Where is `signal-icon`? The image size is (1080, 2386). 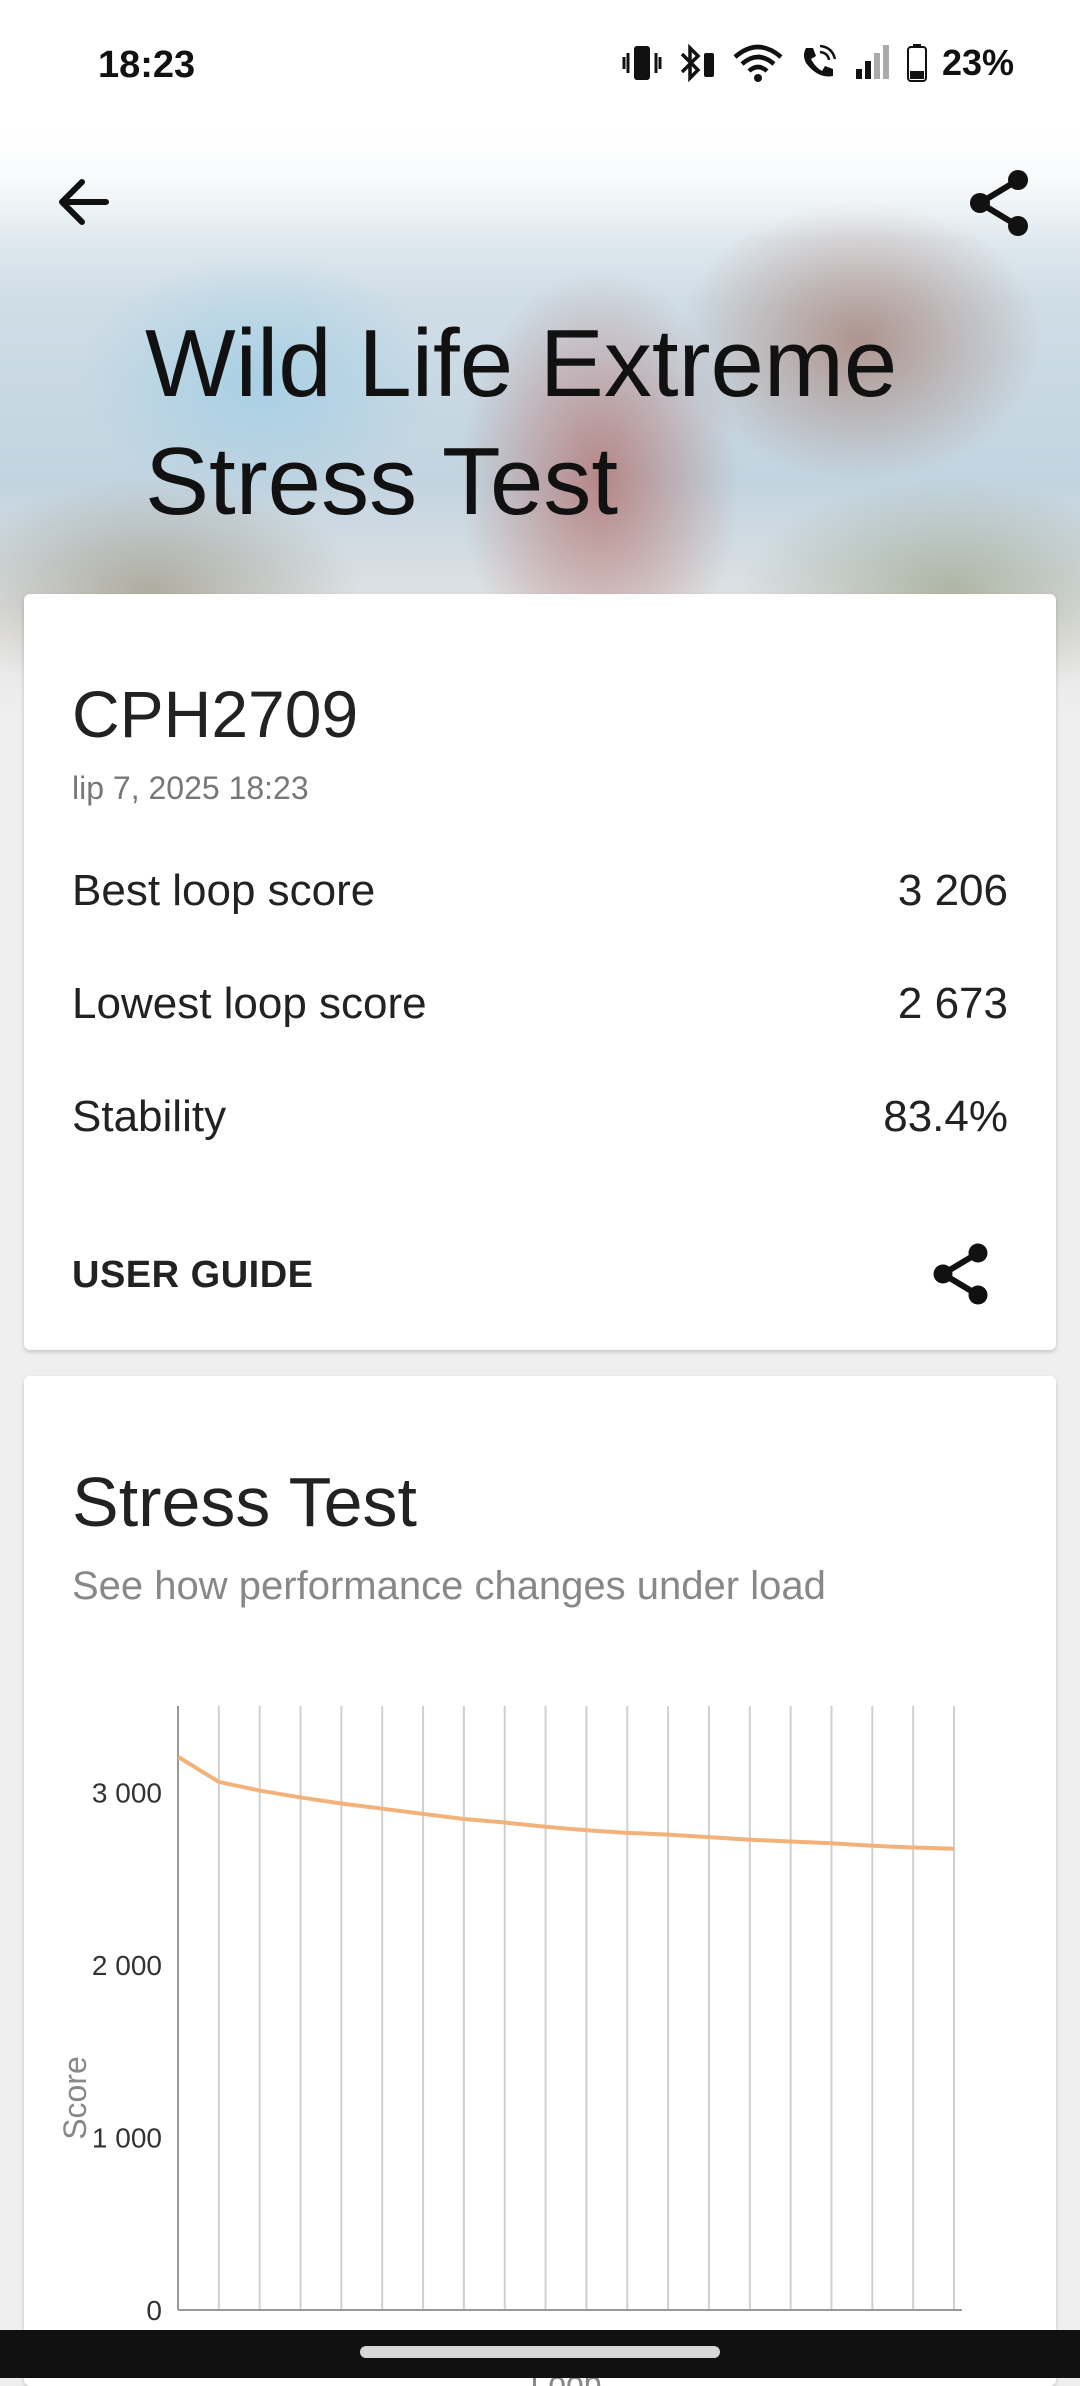
signal-icon is located at coordinates (872, 62).